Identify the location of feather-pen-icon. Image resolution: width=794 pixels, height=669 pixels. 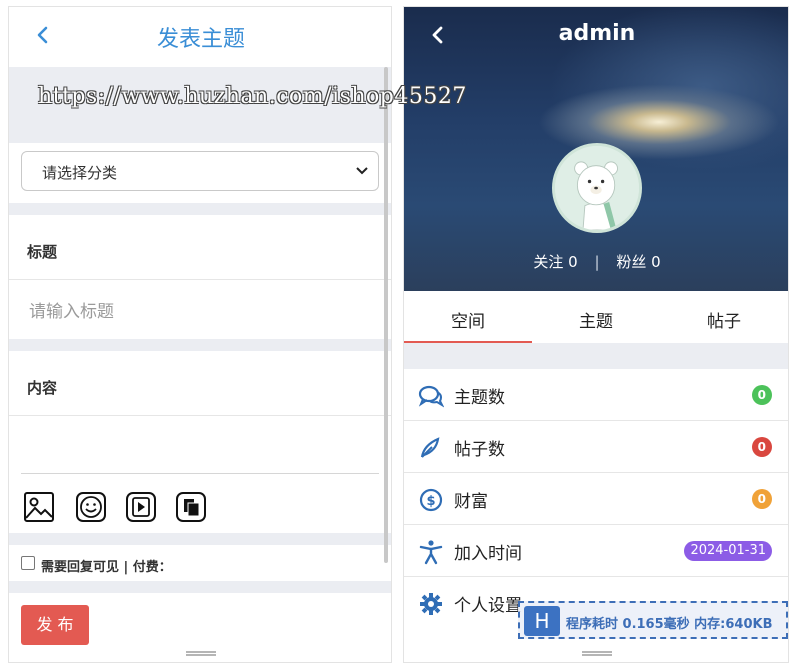
(430, 447).